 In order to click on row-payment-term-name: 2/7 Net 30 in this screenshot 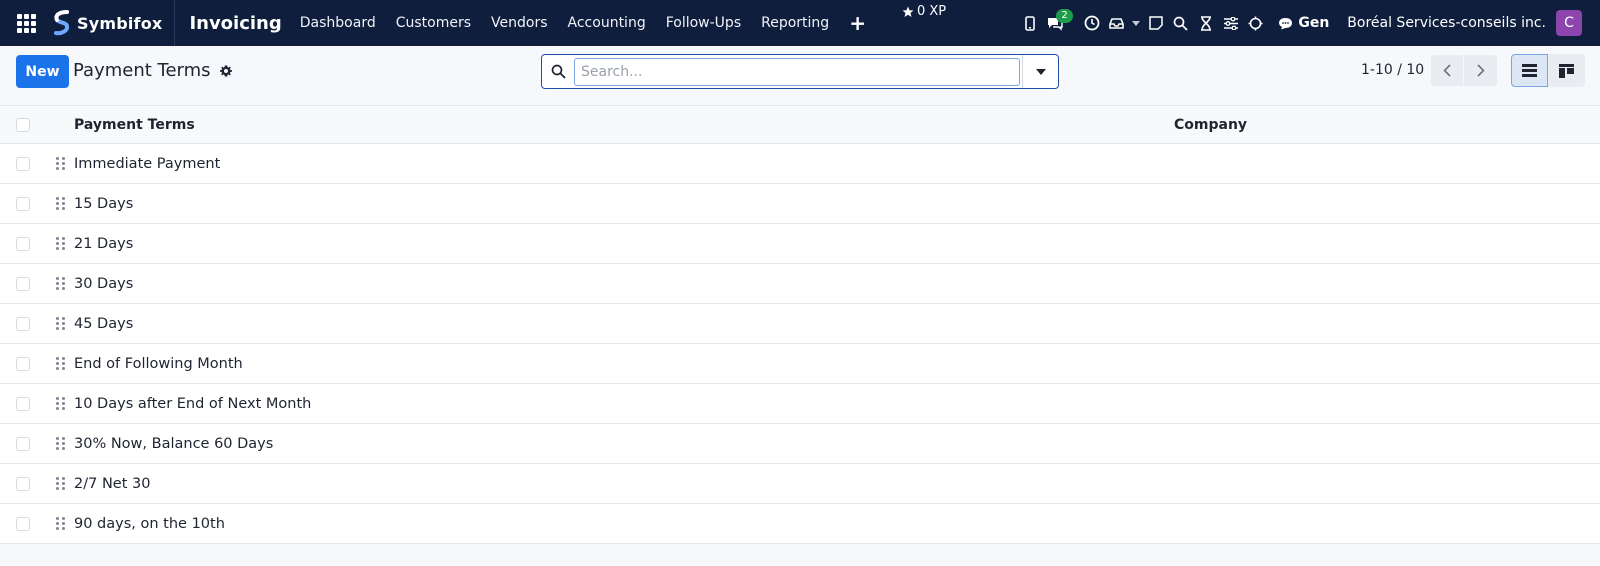, I will do `click(112, 483)`.